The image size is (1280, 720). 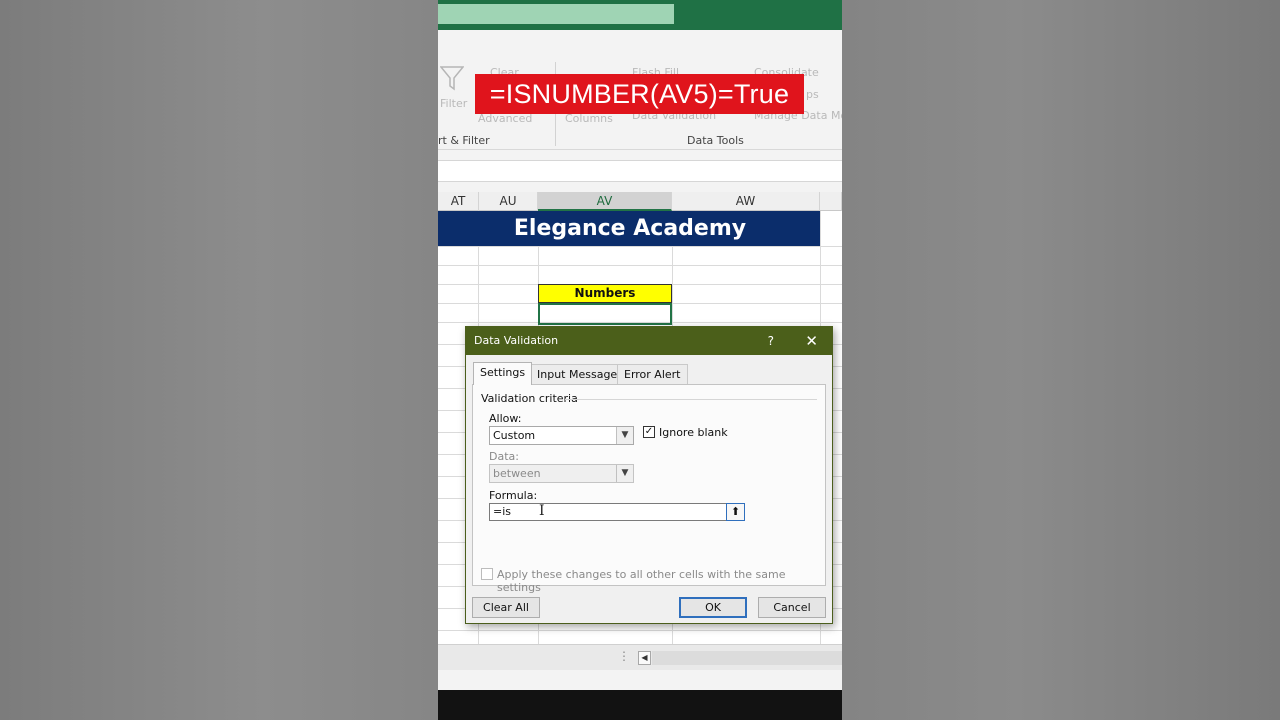 What do you see at coordinates (693, 432) in the screenshot?
I see `ignore-blank-label: Ignore blank` at bounding box center [693, 432].